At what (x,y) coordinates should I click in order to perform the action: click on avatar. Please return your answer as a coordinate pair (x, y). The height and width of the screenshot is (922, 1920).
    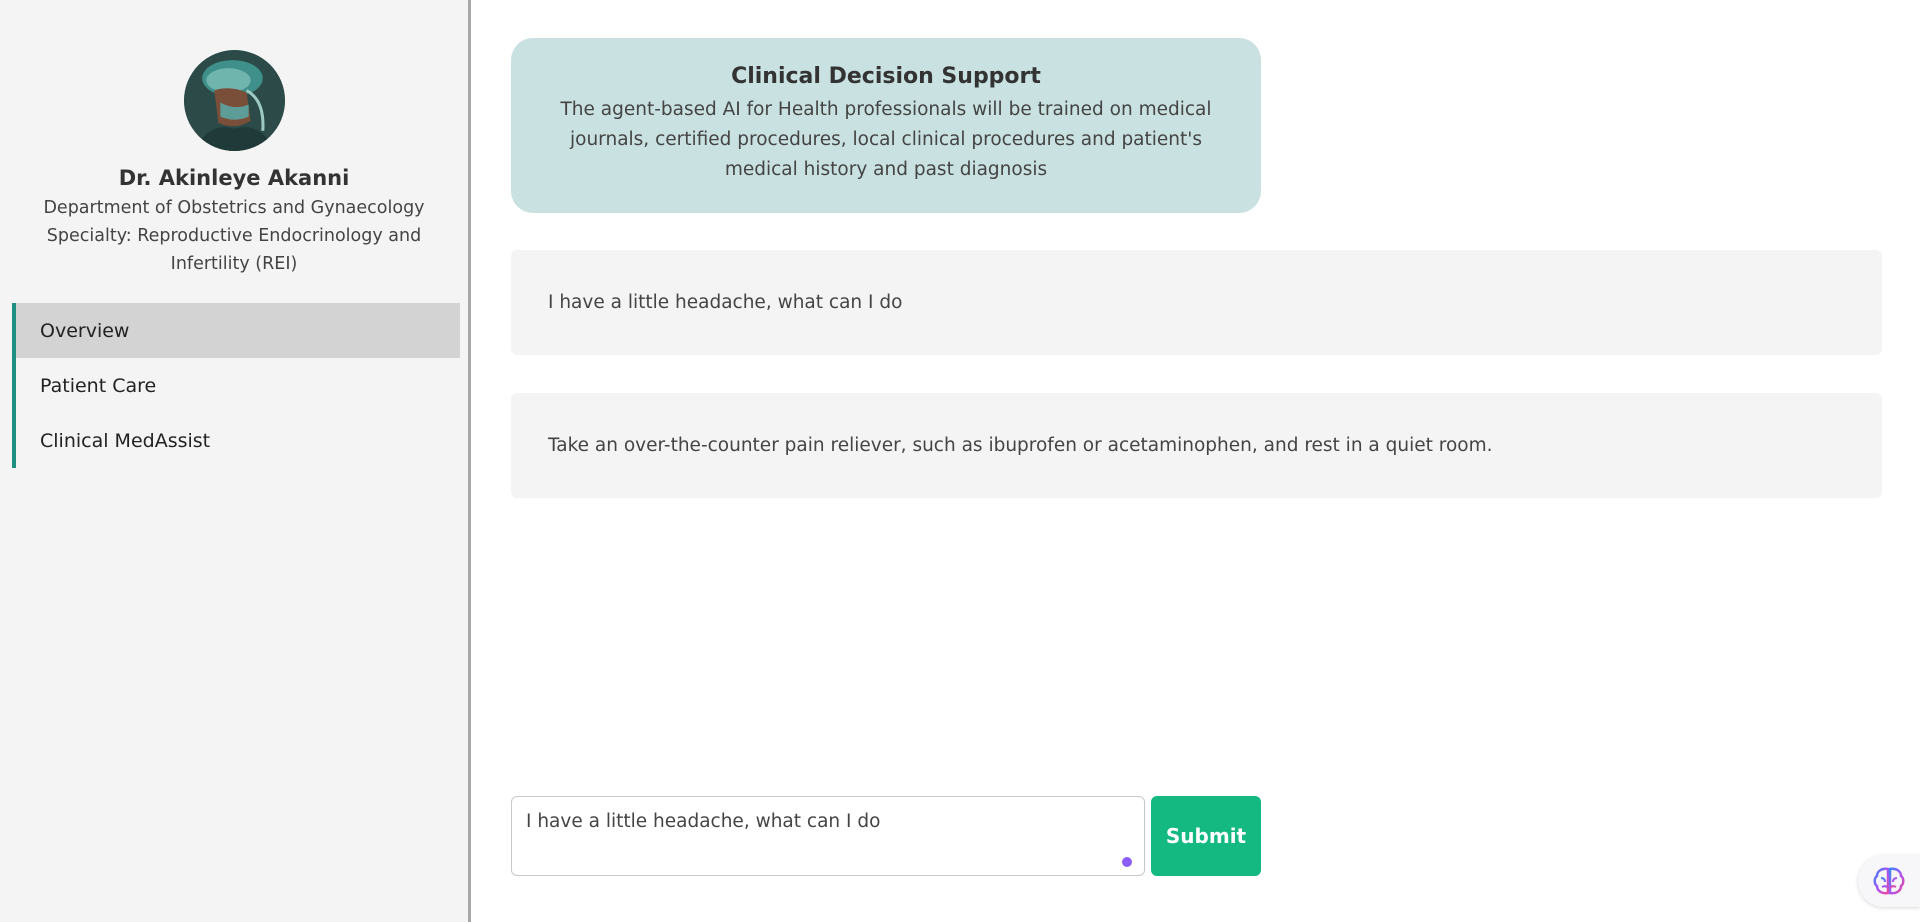
    Looking at the image, I should click on (234, 100).